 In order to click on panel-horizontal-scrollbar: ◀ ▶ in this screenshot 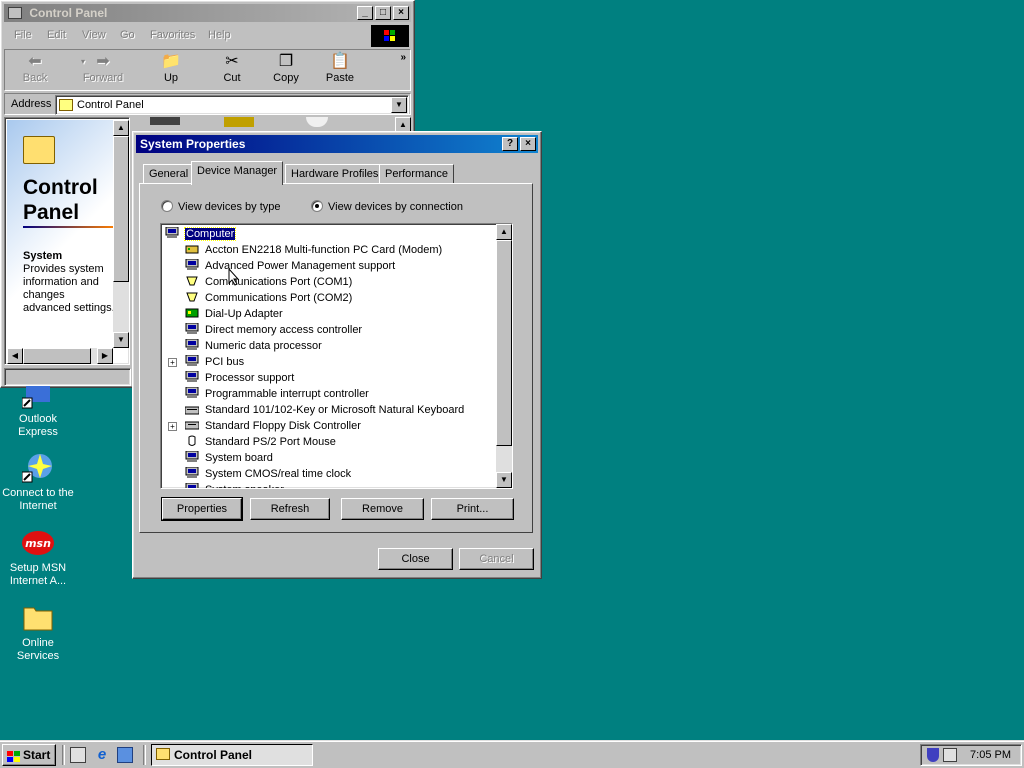, I will do `click(60, 356)`.